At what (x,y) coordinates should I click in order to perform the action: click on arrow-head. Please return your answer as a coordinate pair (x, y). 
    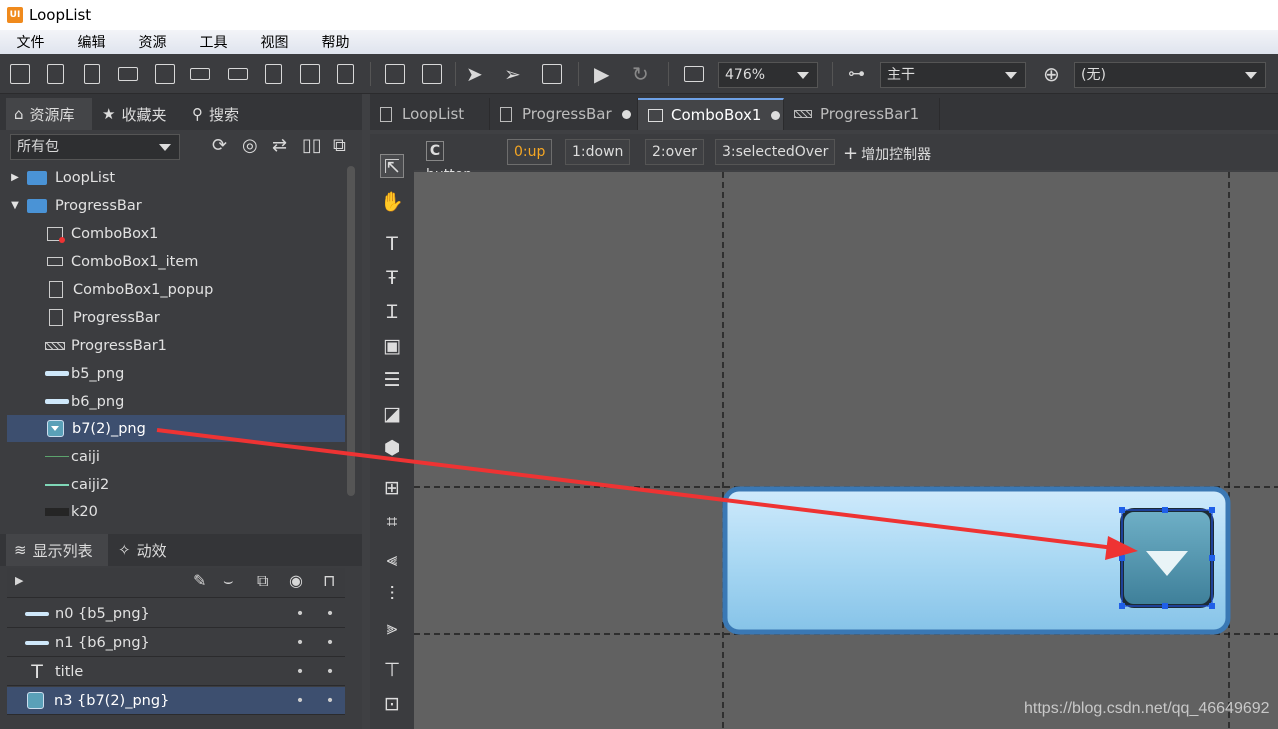
    Looking at the image, I should click on (1121, 548).